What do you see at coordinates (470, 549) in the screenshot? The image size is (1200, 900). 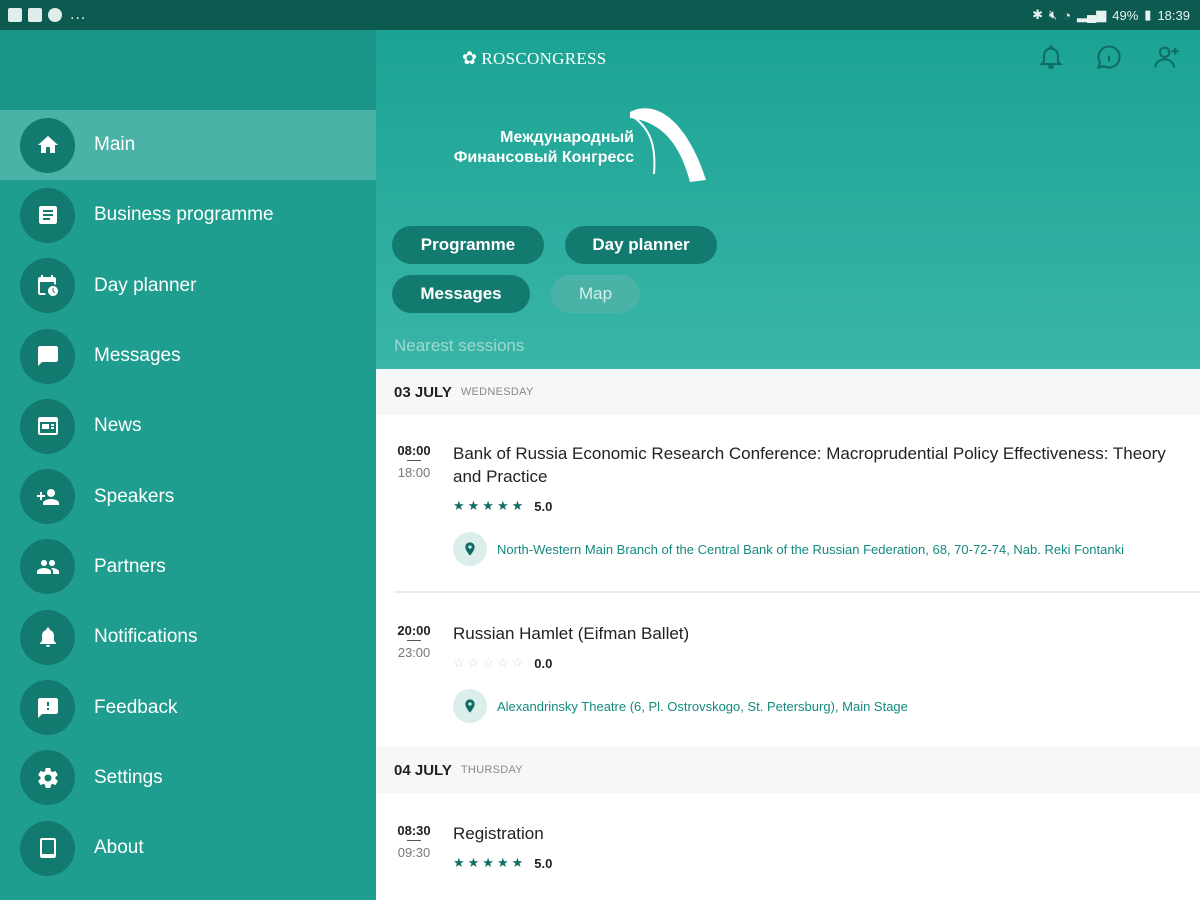 I see `location-pin-icon` at bounding box center [470, 549].